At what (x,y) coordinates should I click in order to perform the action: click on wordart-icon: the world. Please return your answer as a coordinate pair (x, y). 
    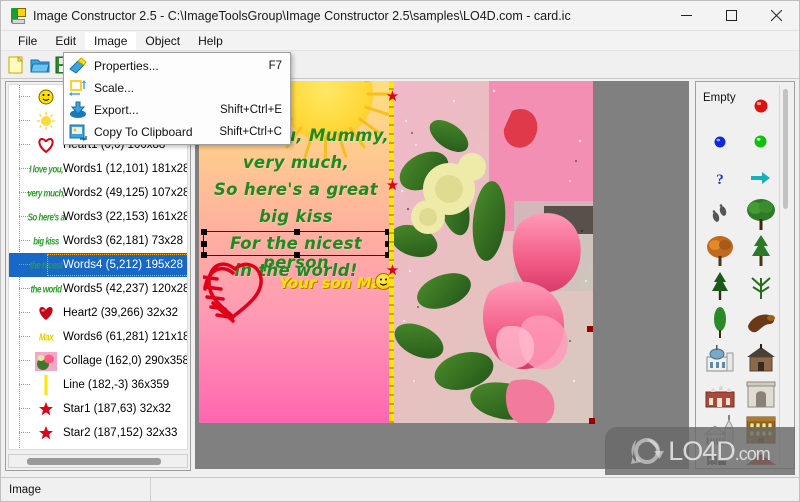
    Looking at the image, I should click on (46, 289).